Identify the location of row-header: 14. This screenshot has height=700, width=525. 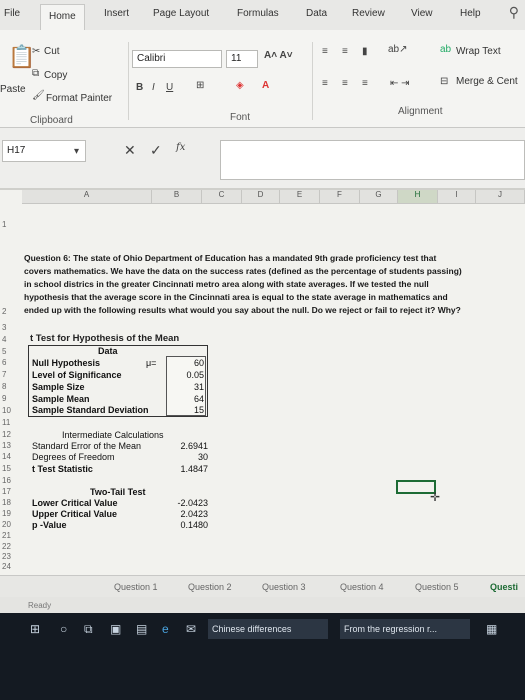
(6, 456).